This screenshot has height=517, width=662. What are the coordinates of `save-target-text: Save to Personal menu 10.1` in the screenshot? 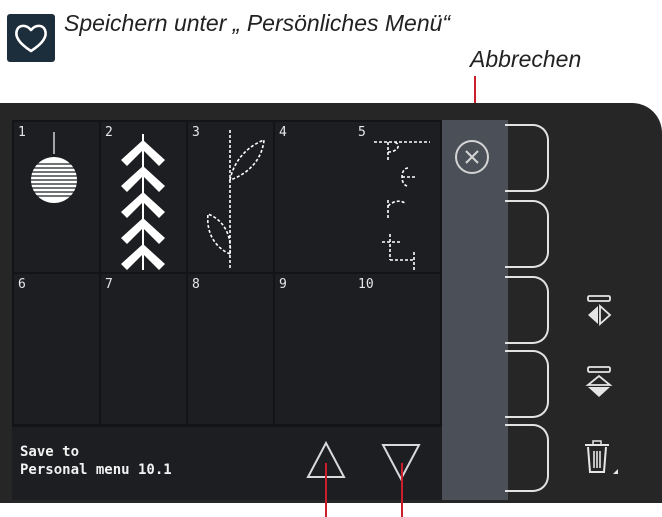 It's located at (96, 461).